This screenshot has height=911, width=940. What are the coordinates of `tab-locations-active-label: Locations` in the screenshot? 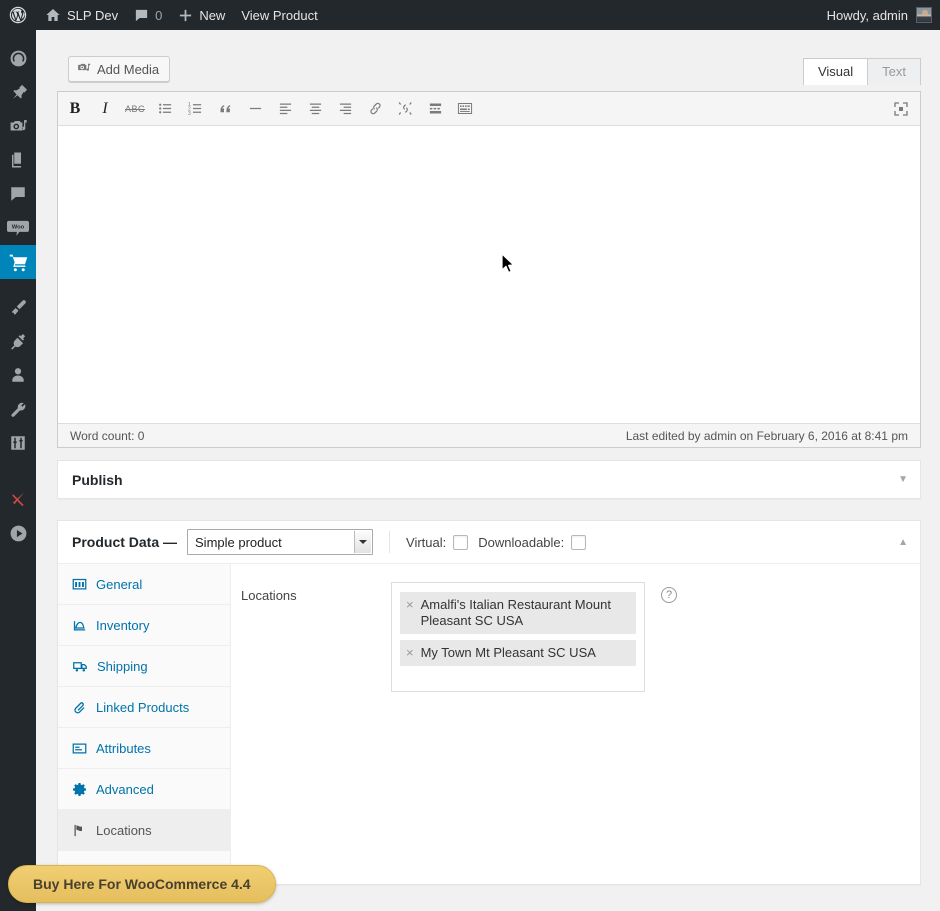 It's located at (124, 830).